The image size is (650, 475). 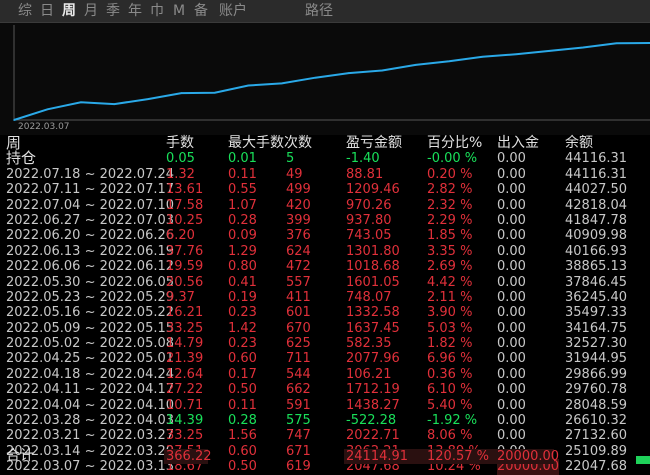 I want to click on row-balance: 37846.45, so click(x=596, y=282).